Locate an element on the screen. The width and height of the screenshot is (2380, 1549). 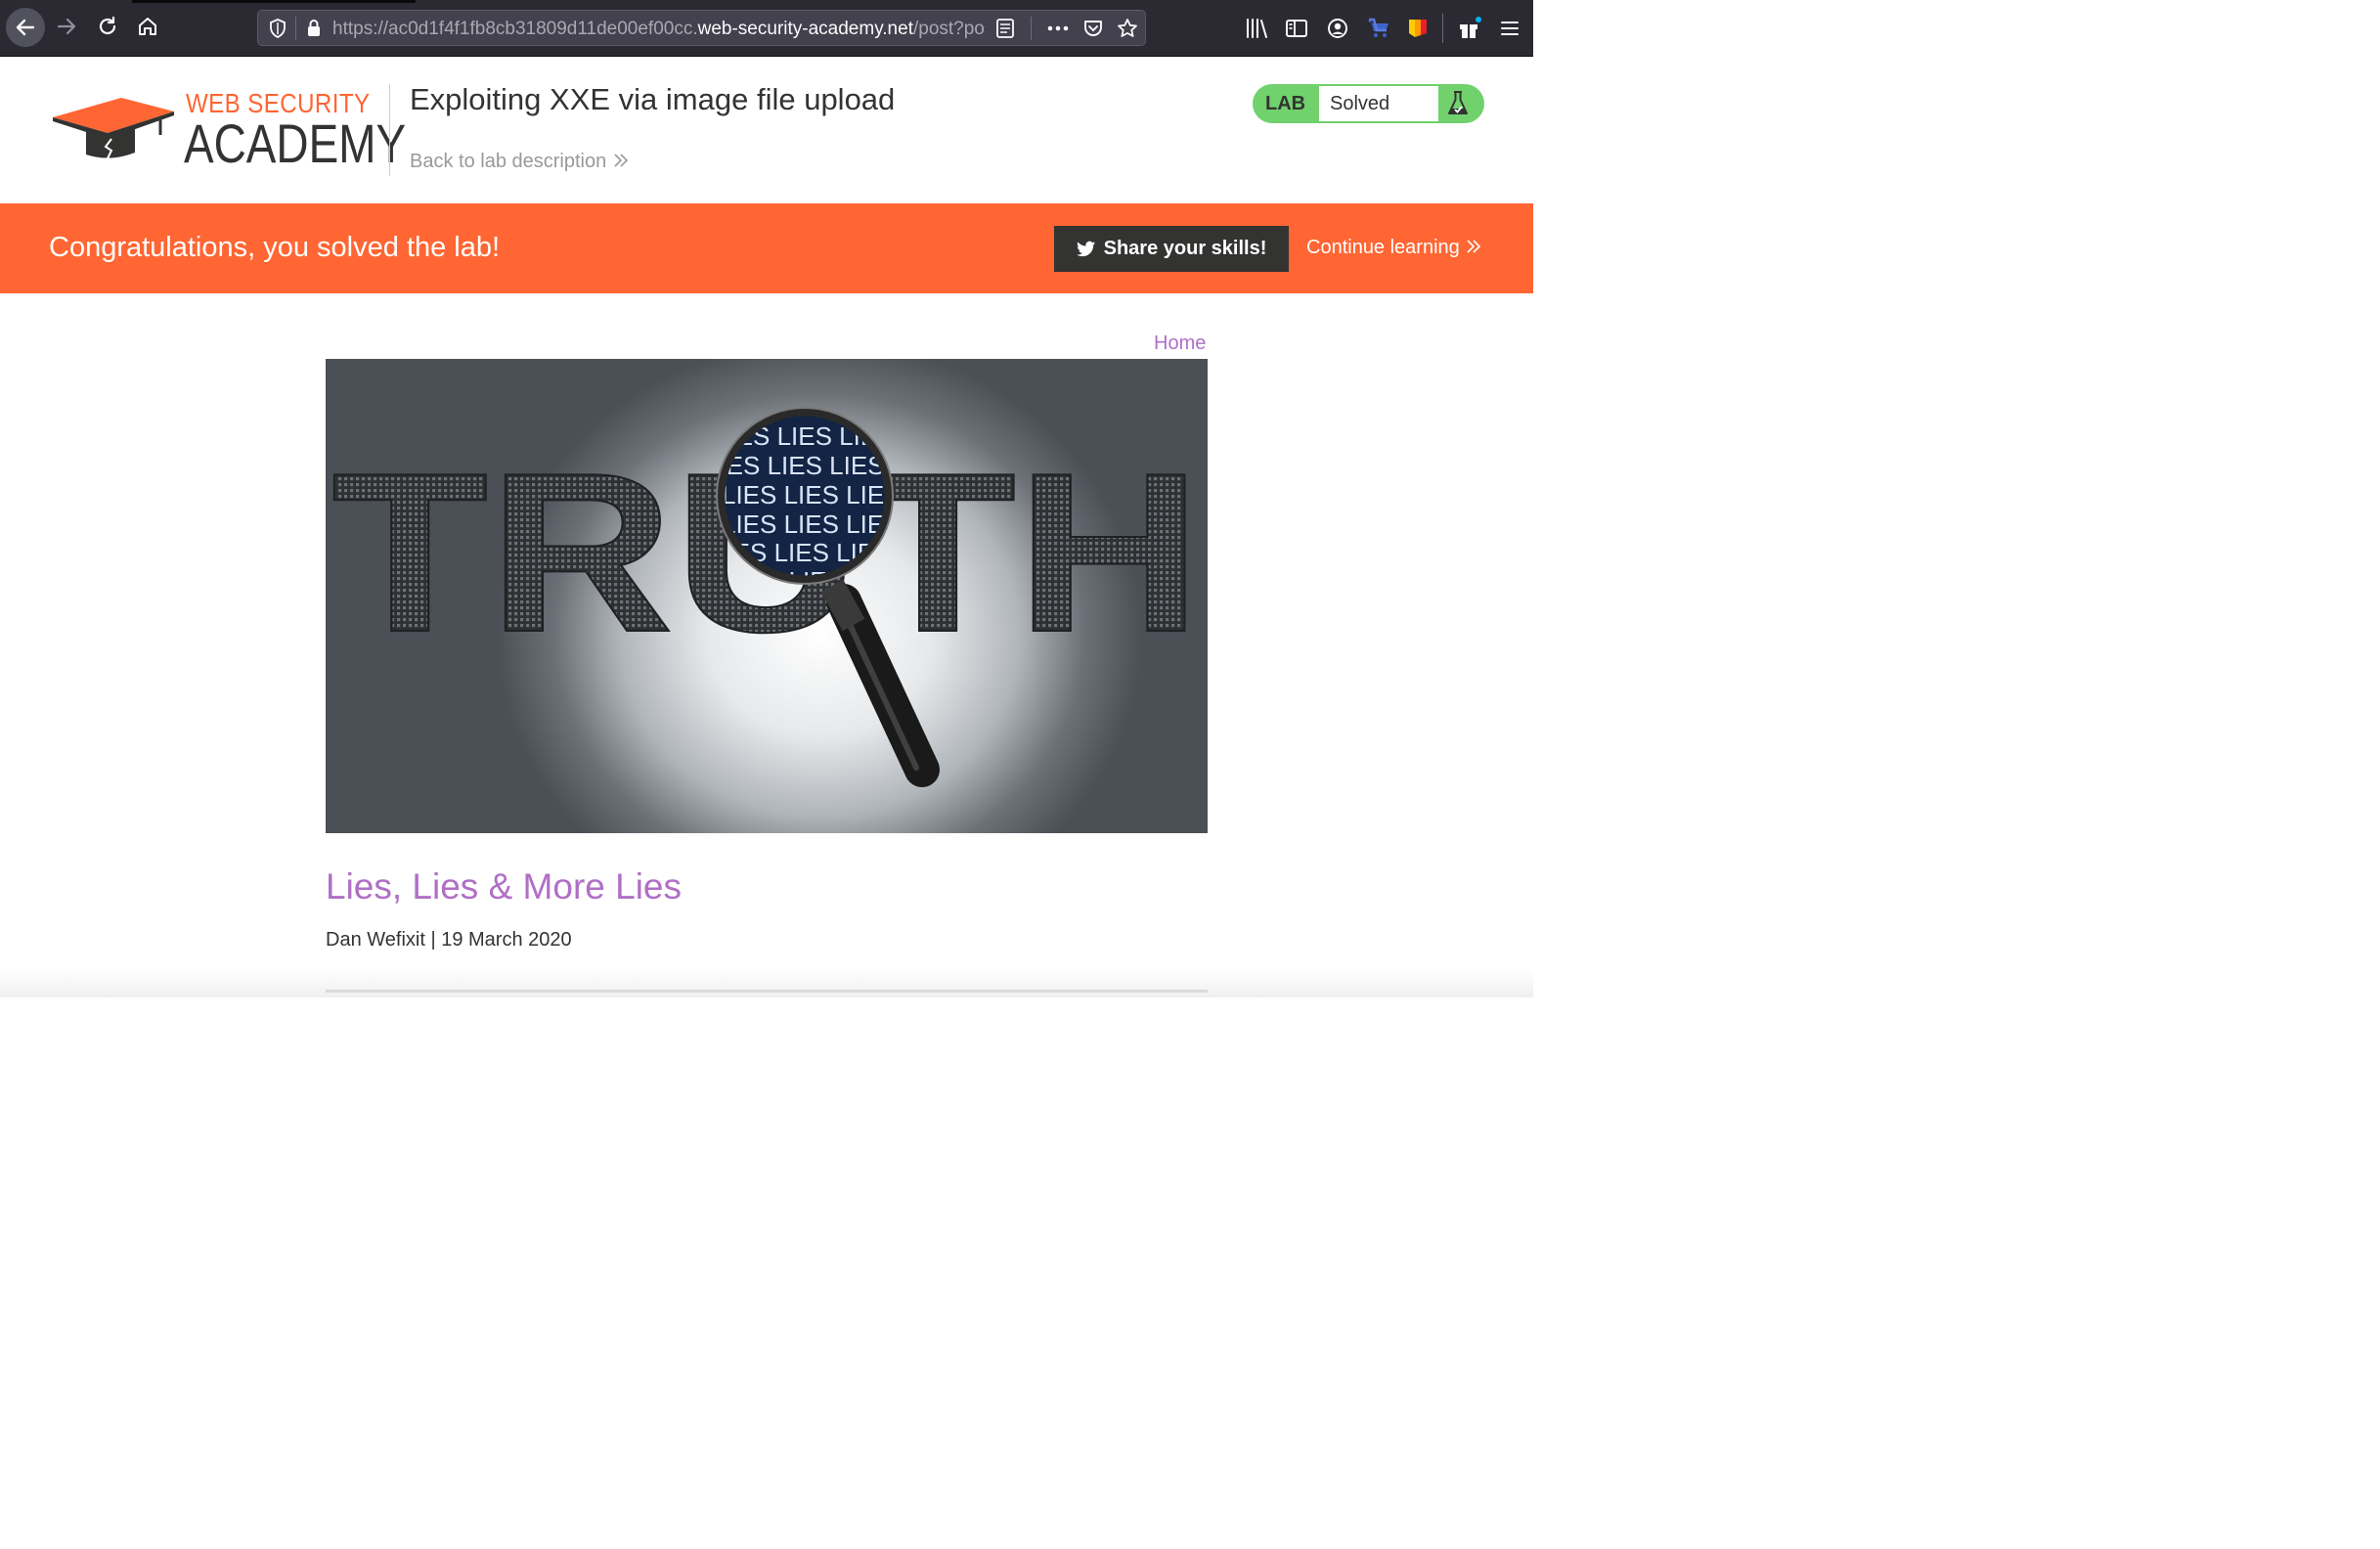
flask-check-icon is located at coordinates (1458, 102).